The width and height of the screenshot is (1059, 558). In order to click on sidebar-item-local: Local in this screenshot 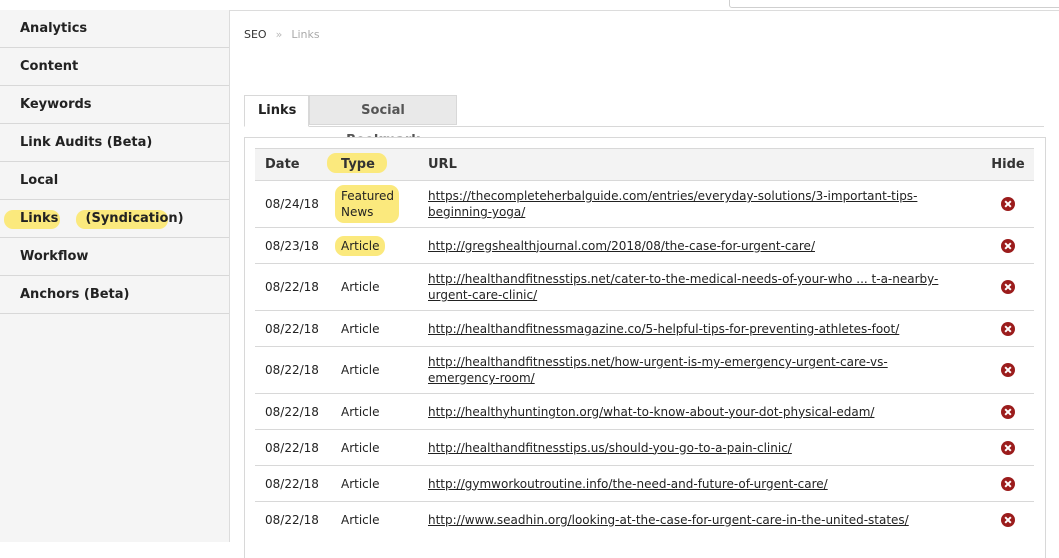, I will do `click(114, 181)`.